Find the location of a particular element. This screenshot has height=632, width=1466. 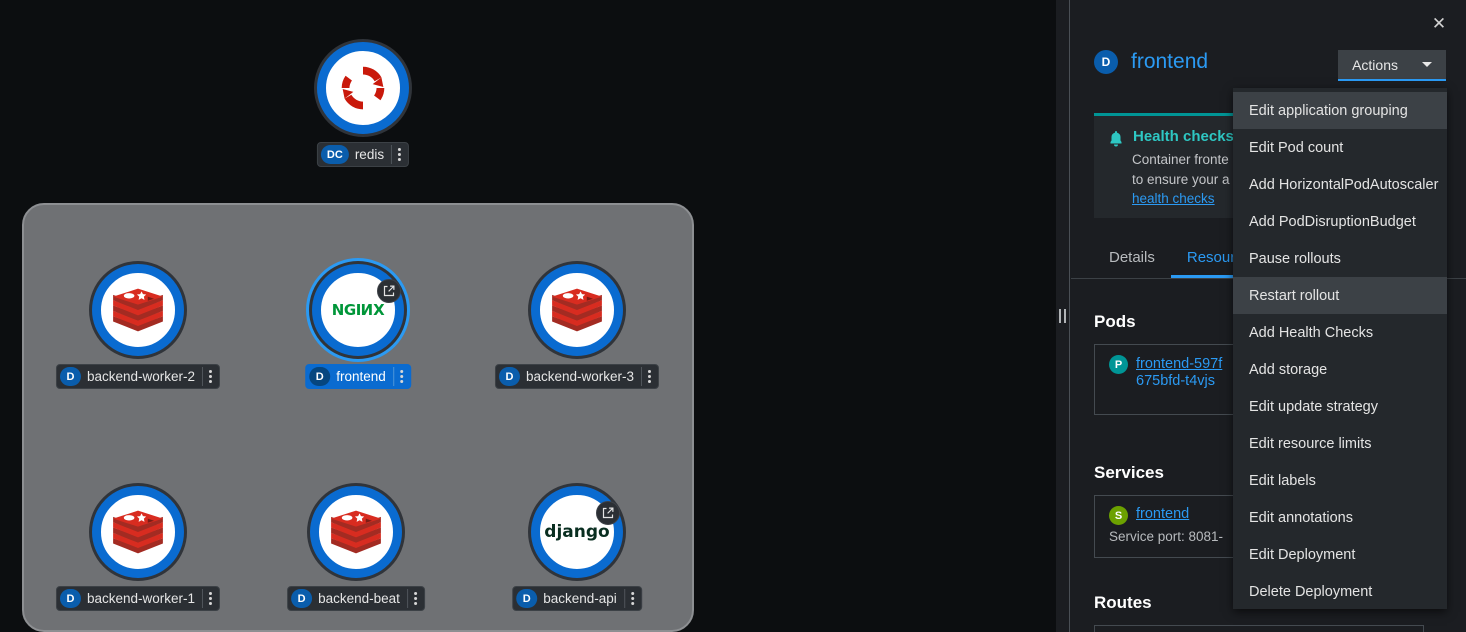

menu-item-add-storage: Add storage is located at coordinates (1340, 369).